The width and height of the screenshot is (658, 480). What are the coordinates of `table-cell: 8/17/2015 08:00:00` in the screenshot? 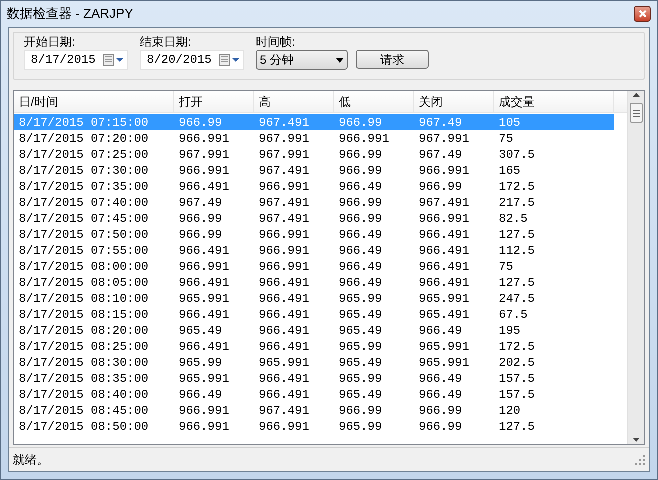 It's located at (84, 267).